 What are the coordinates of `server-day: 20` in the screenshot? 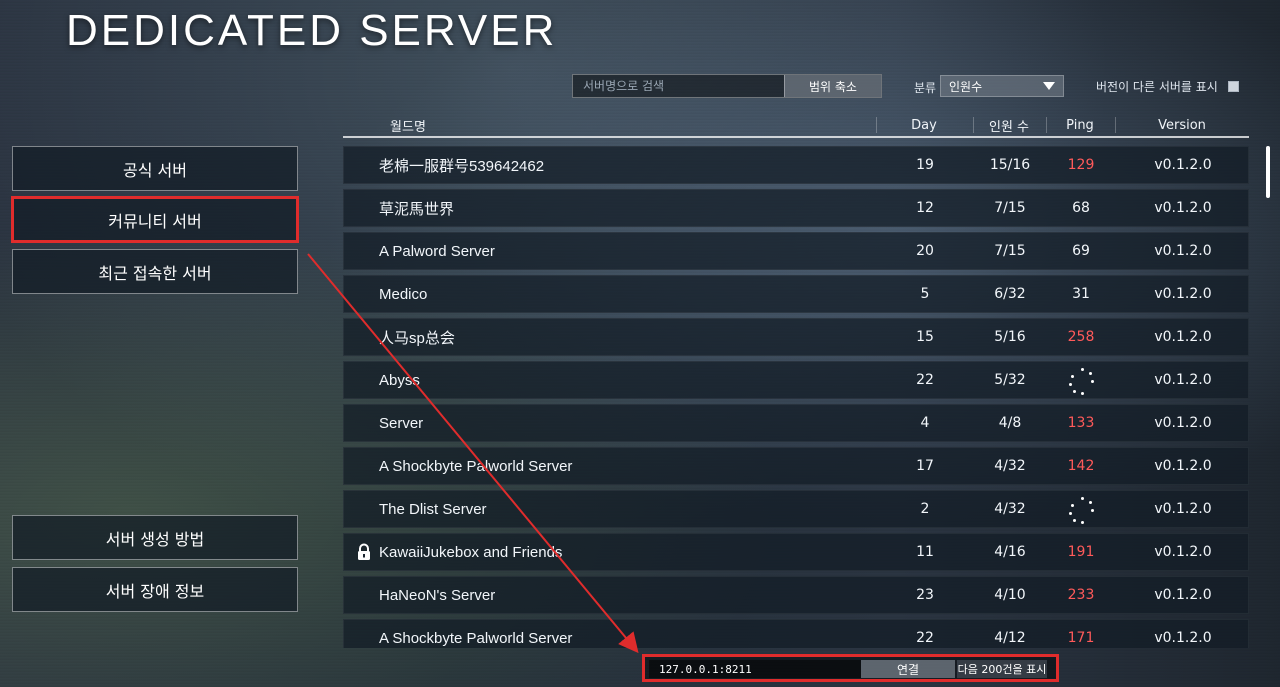 It's located at (925, 251).